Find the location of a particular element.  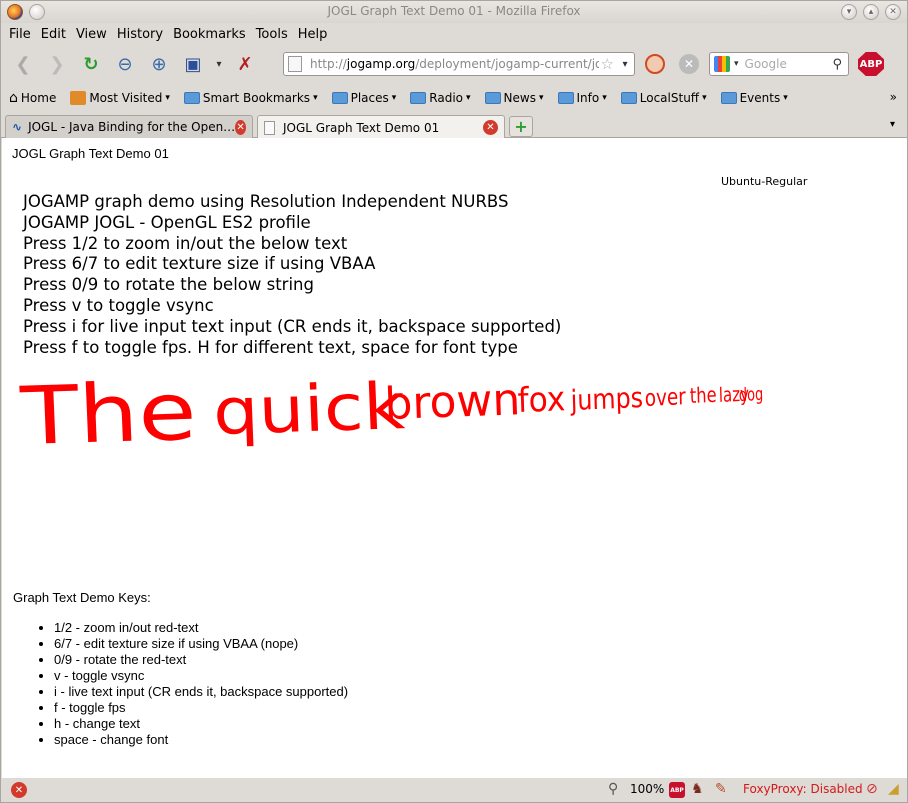

red-text: The quickbrownfox jumps over the lazydog is located at coordinates (391, 414).